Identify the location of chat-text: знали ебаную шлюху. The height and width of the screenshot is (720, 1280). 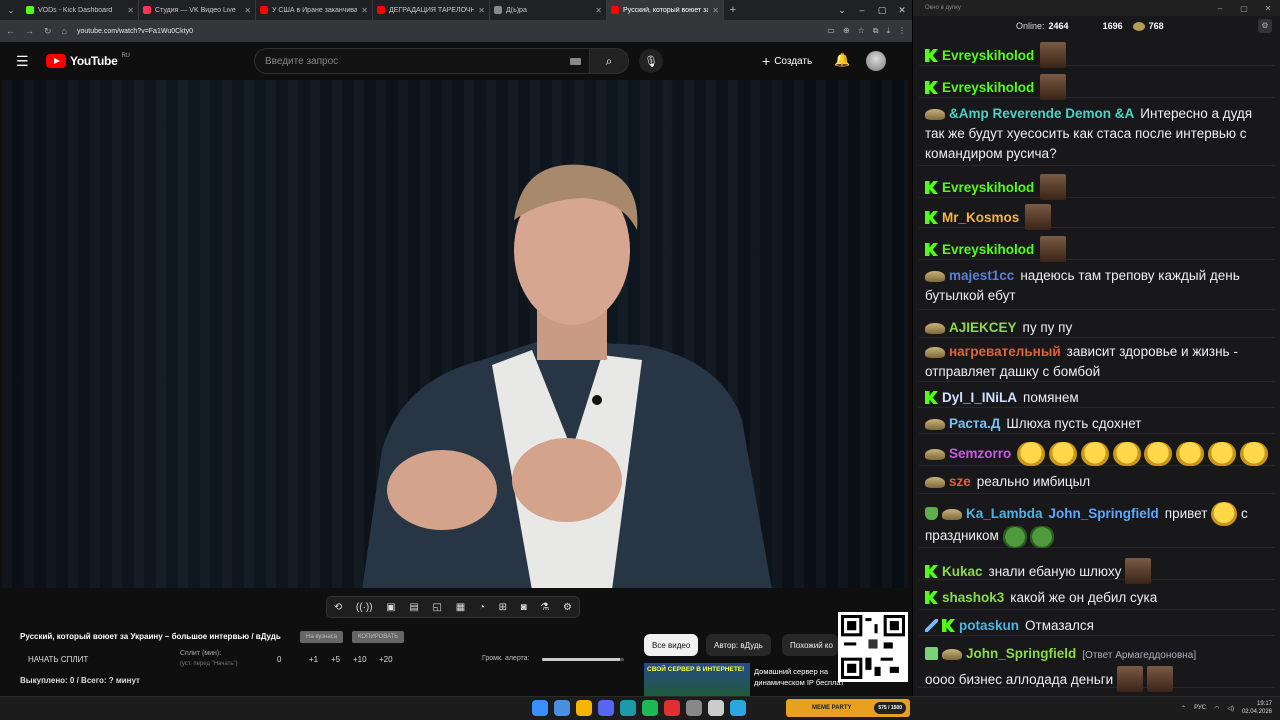
(1055, 571).